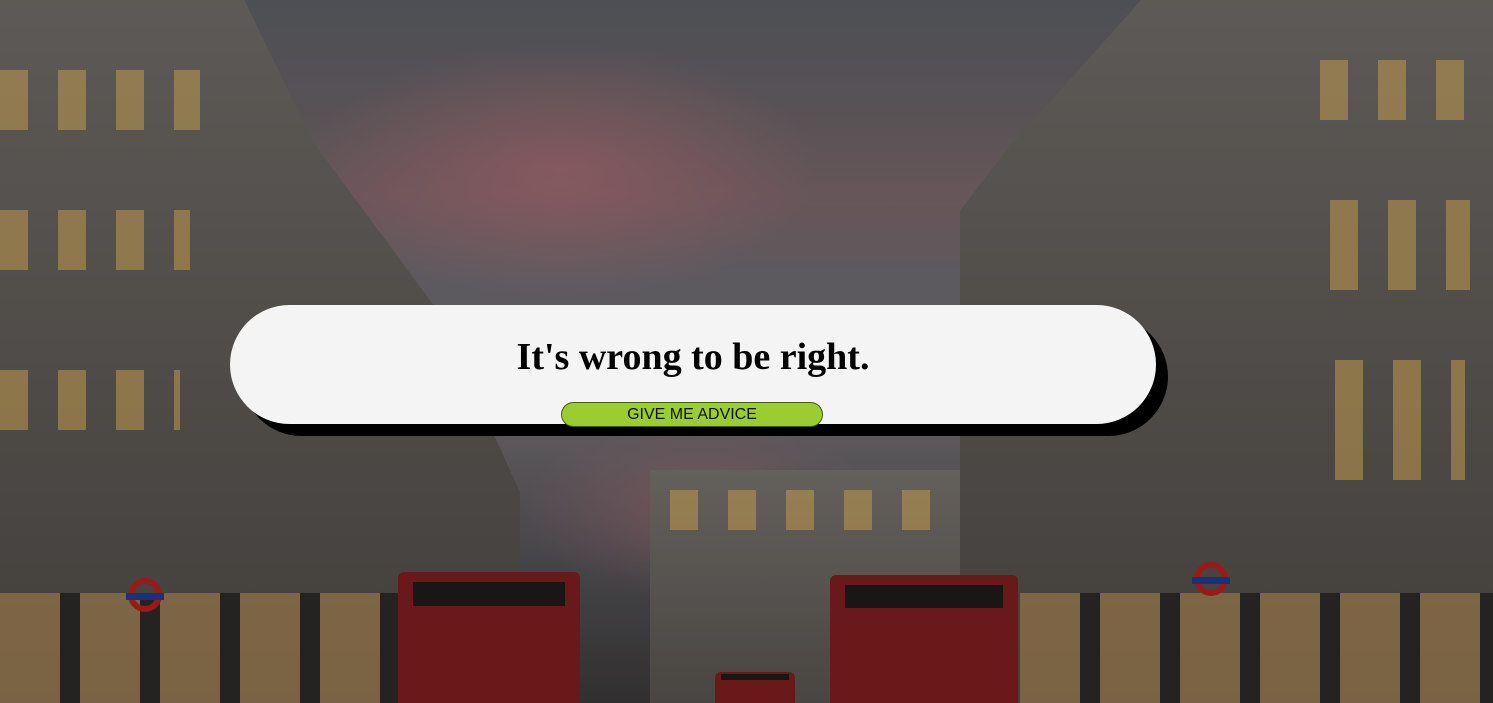 The image size is (1493, 703). Describe the element at coordinates (692, 414) in the screenshot. I see `give-advice-button: GIVE ME ADVICE` at that location.